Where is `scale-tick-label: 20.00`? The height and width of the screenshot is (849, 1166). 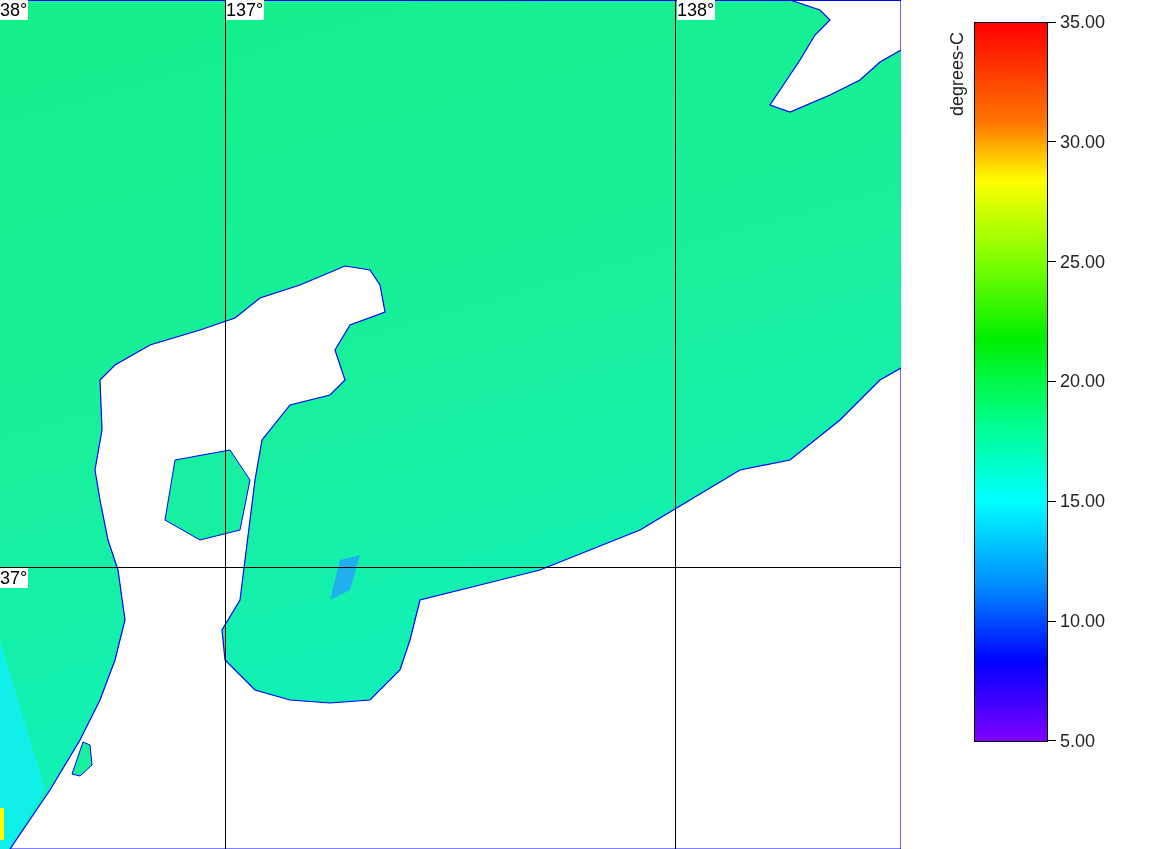
scale-tick-label: 20.00 is located at coordinates (1083, 381).